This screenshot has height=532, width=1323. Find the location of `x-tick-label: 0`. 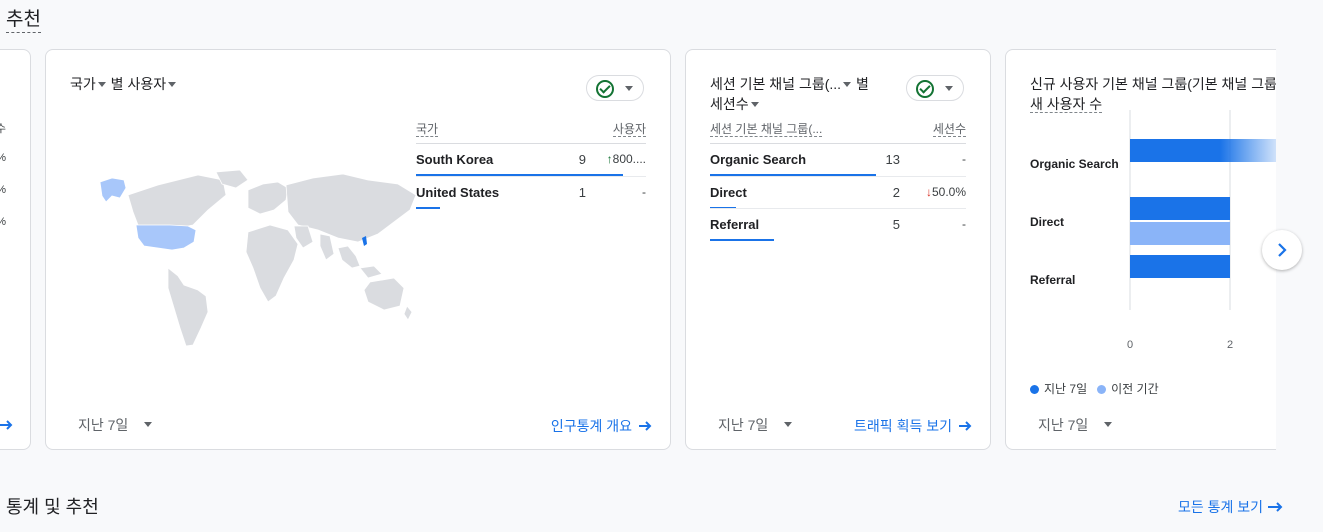

x-tick-label: 0 is located at coordinates (1130, 345).